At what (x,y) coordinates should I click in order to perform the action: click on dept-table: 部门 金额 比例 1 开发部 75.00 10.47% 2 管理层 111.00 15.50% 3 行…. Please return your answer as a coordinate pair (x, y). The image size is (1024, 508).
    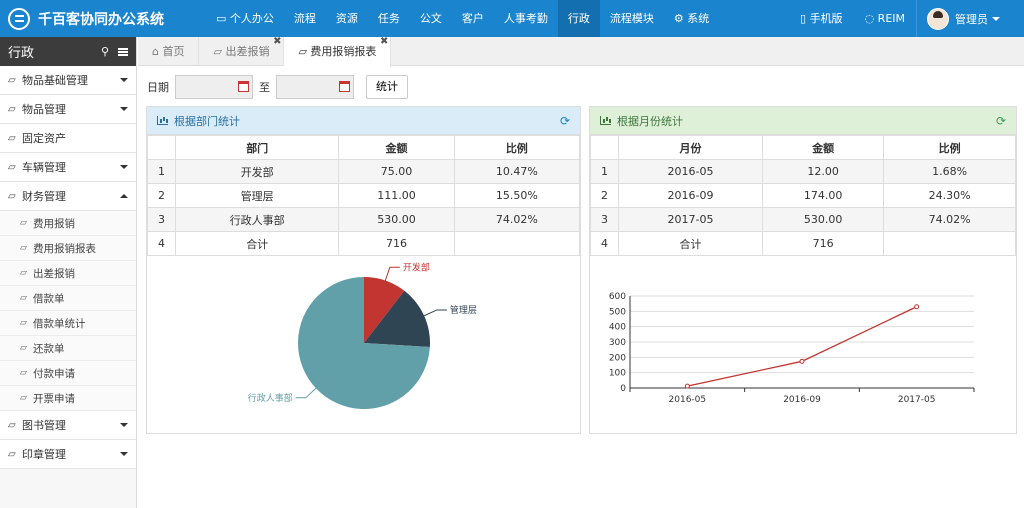
    Looking at the image, I should click on (364, 195).